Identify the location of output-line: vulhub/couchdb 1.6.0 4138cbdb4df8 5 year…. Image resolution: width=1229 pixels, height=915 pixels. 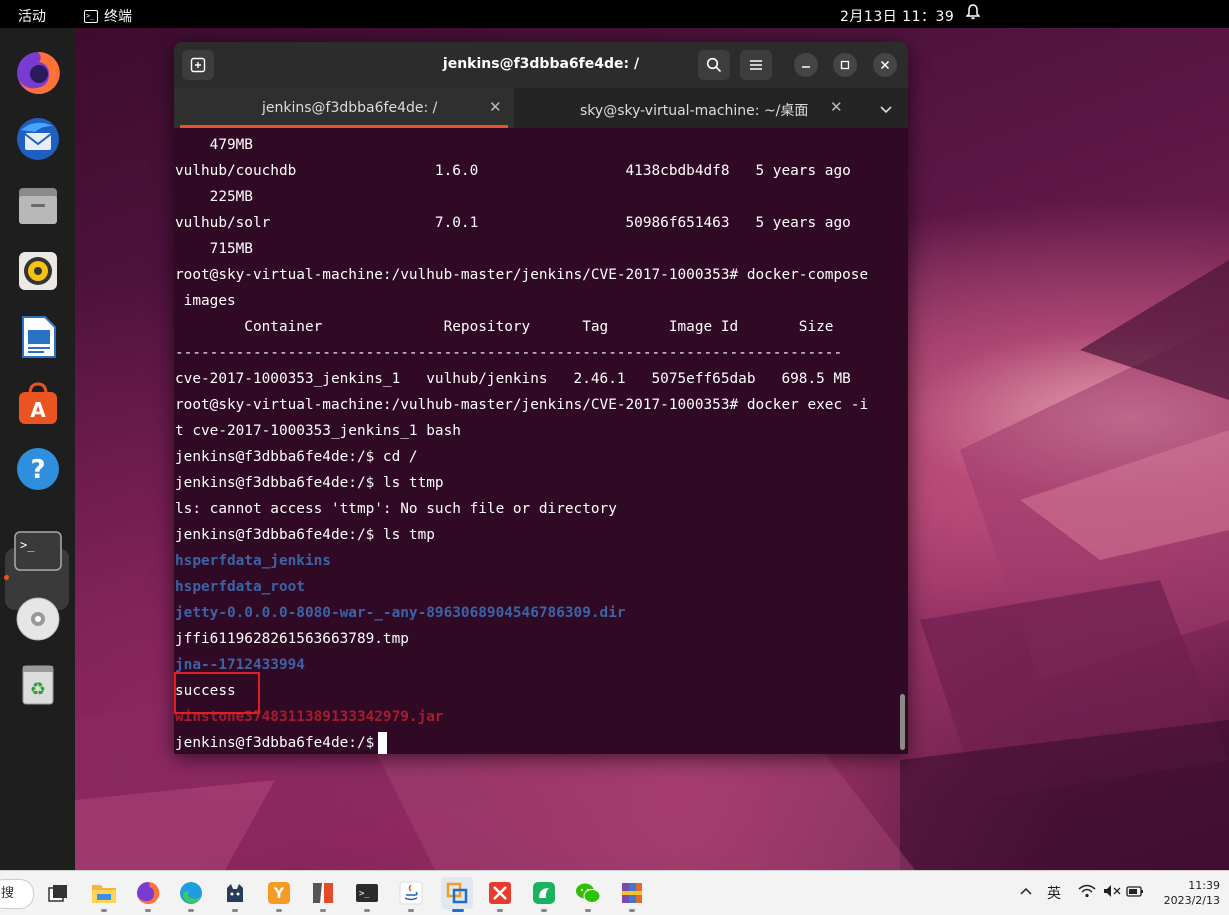
(513, 171).